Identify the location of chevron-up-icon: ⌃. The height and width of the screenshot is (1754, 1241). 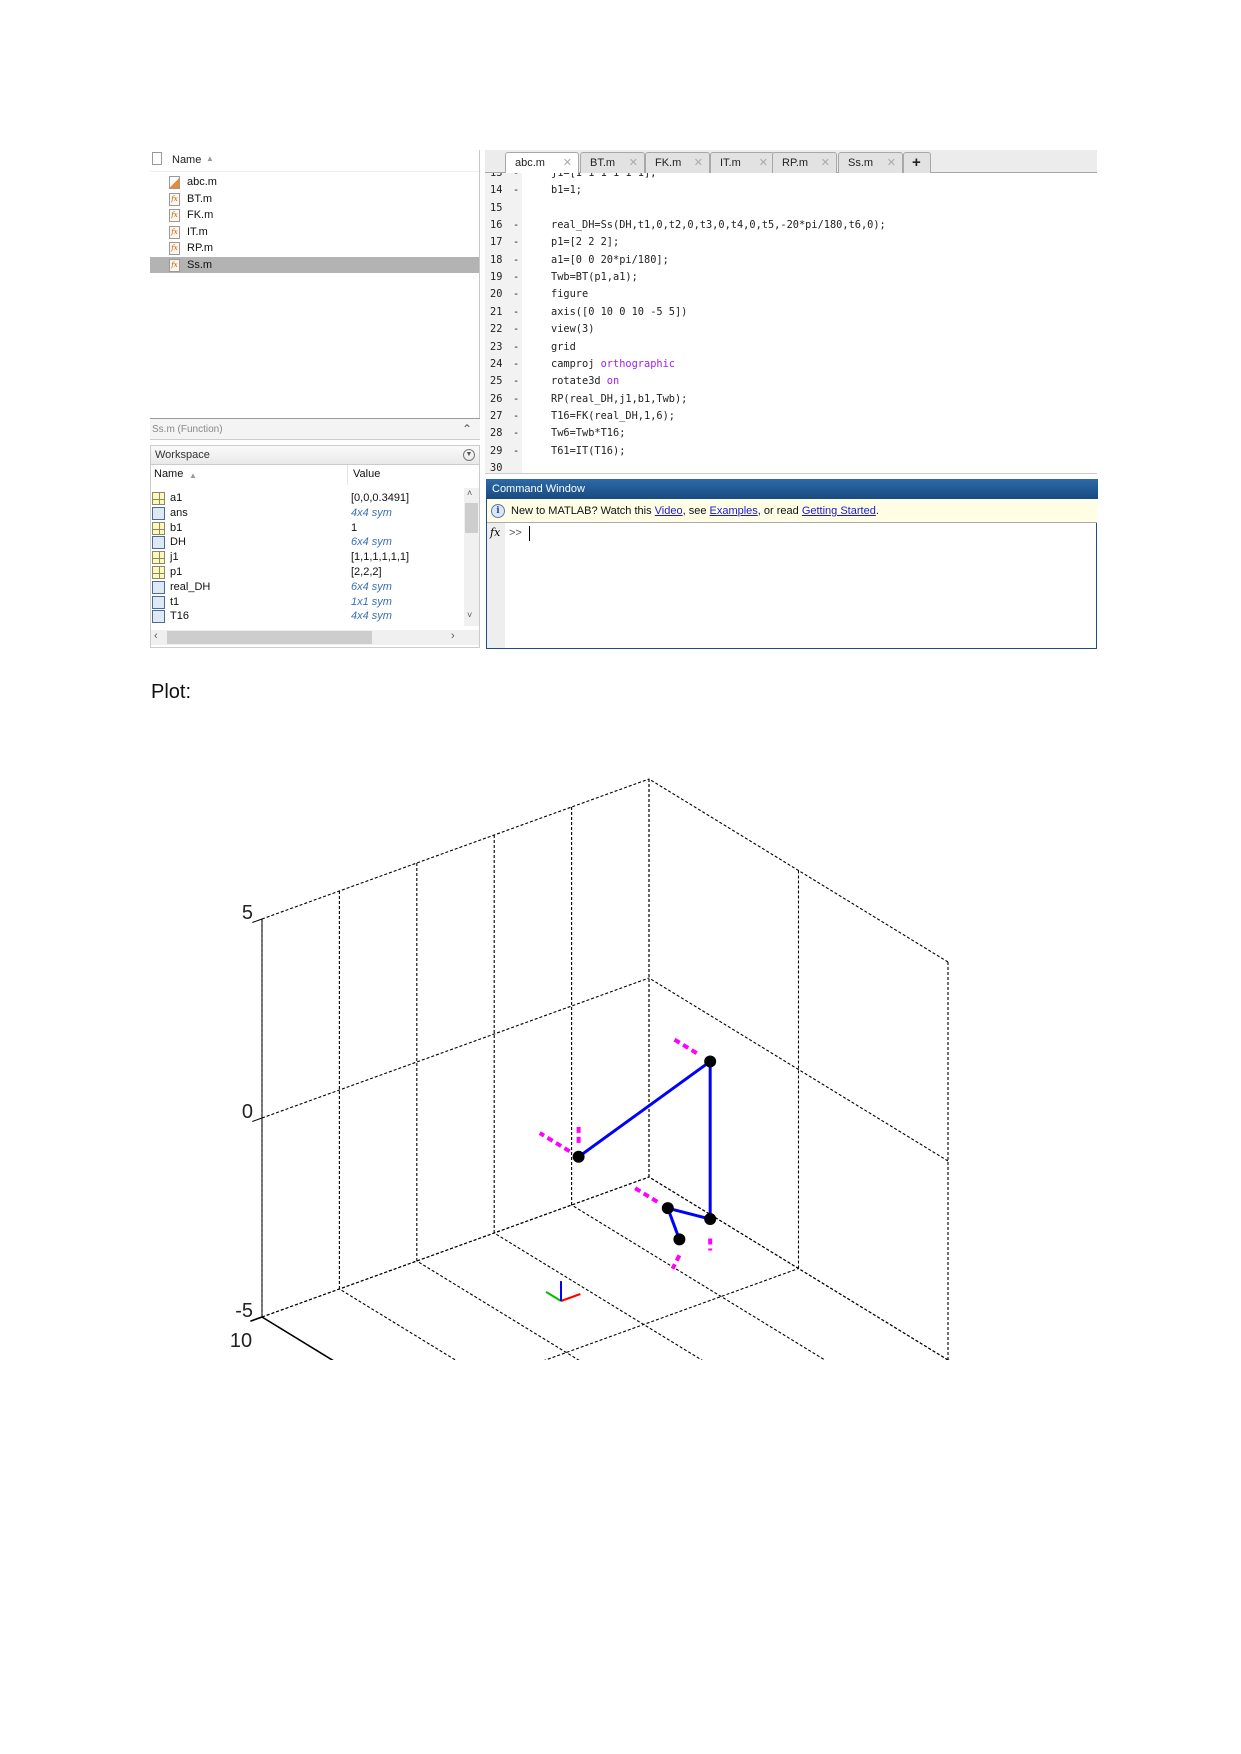
(467, 429).